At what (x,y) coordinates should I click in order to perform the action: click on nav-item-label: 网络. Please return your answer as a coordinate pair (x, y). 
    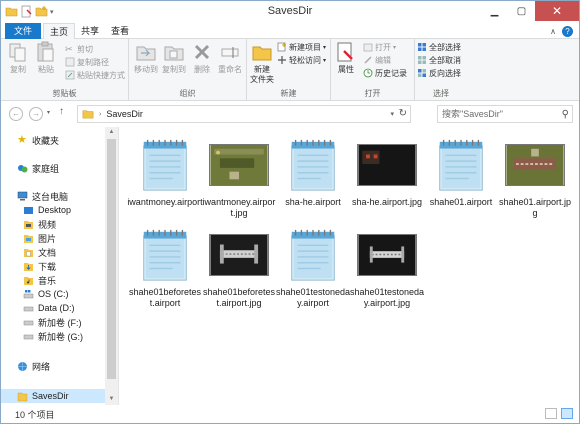
    Looking at the image, I should click on (41, 366).